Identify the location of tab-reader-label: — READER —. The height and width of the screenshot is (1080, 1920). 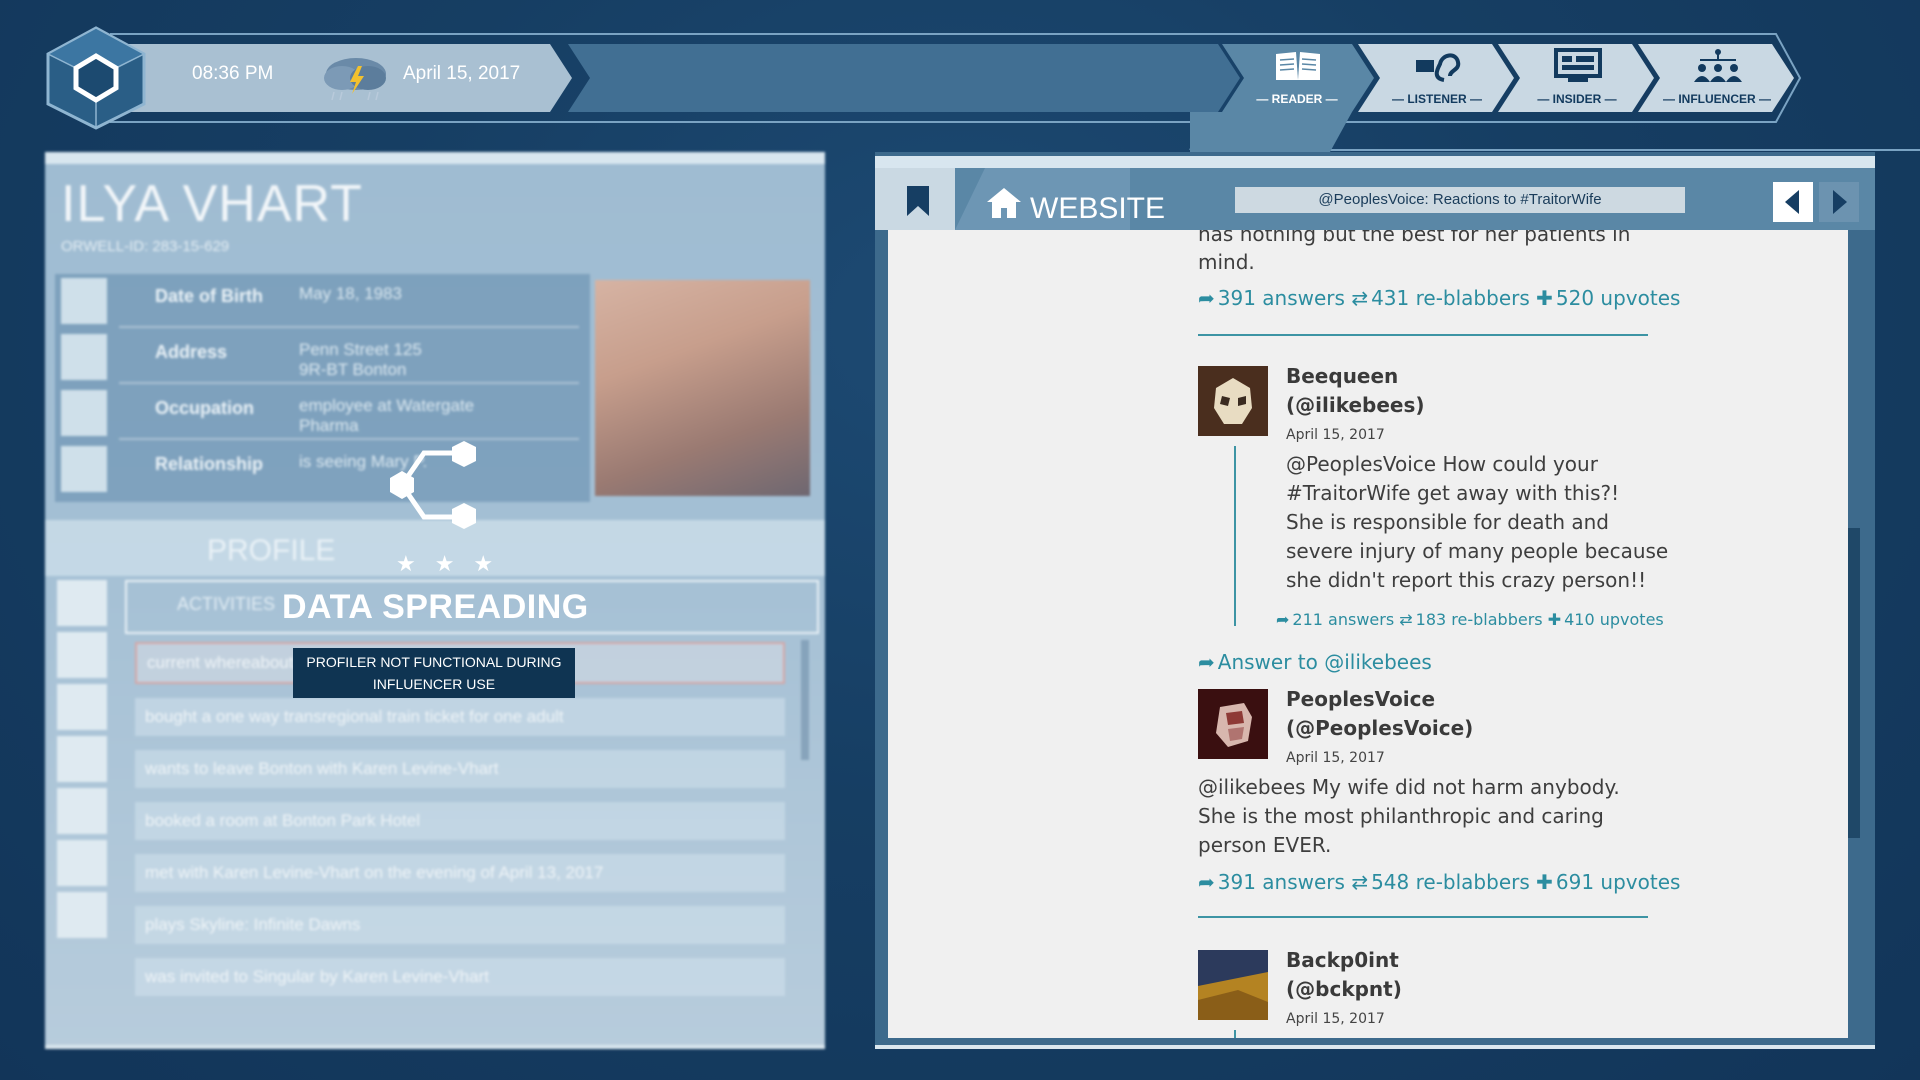
(1297, 99).